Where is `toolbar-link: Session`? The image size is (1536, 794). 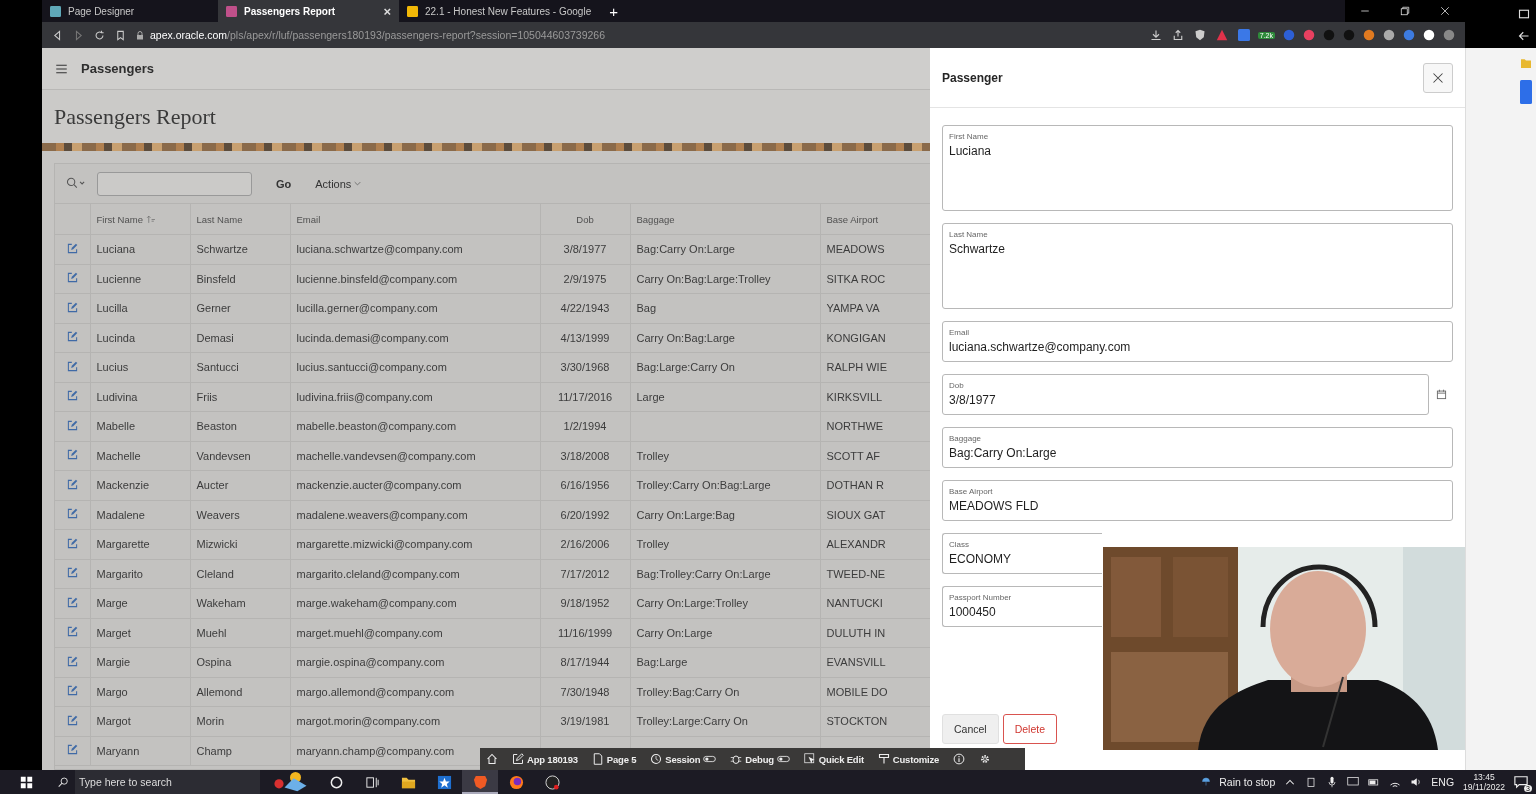 toolbar-link: Session is located at coordinates (683, 759).